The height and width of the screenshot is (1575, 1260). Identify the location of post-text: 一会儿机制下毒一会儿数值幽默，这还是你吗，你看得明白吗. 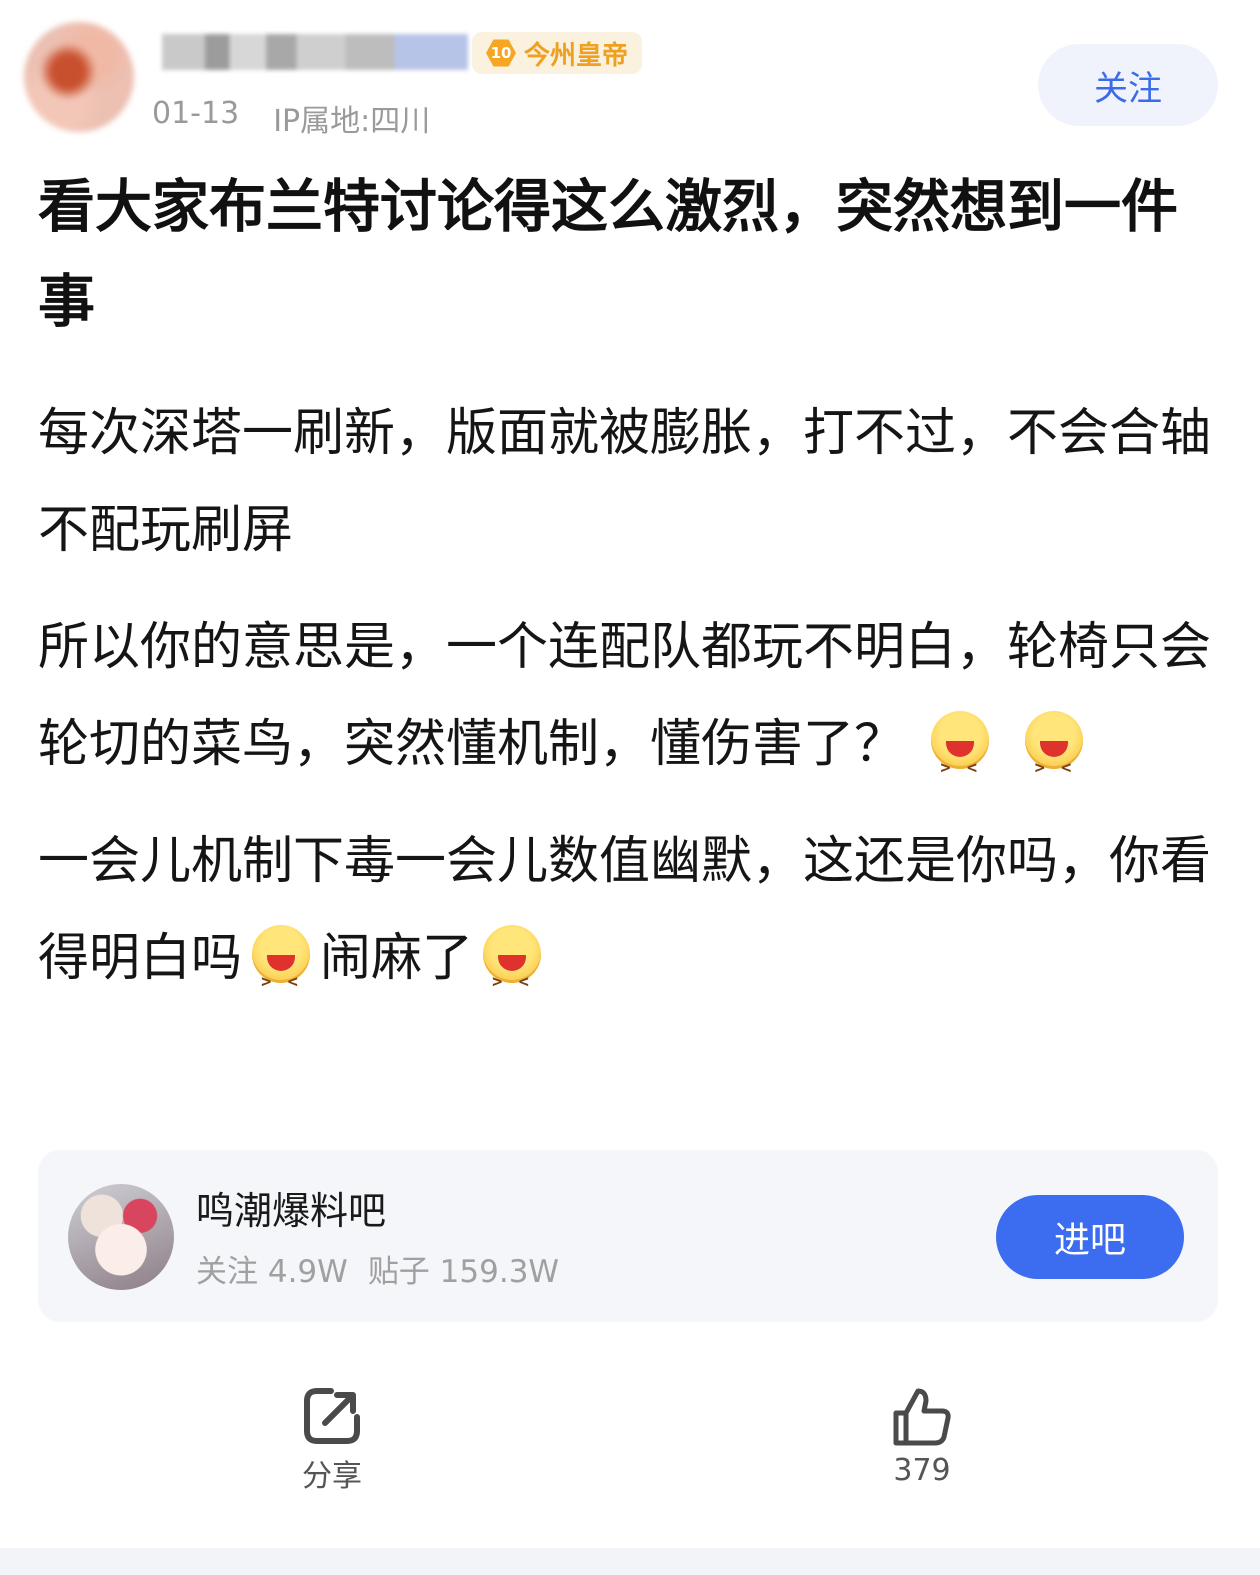
(625, 910).